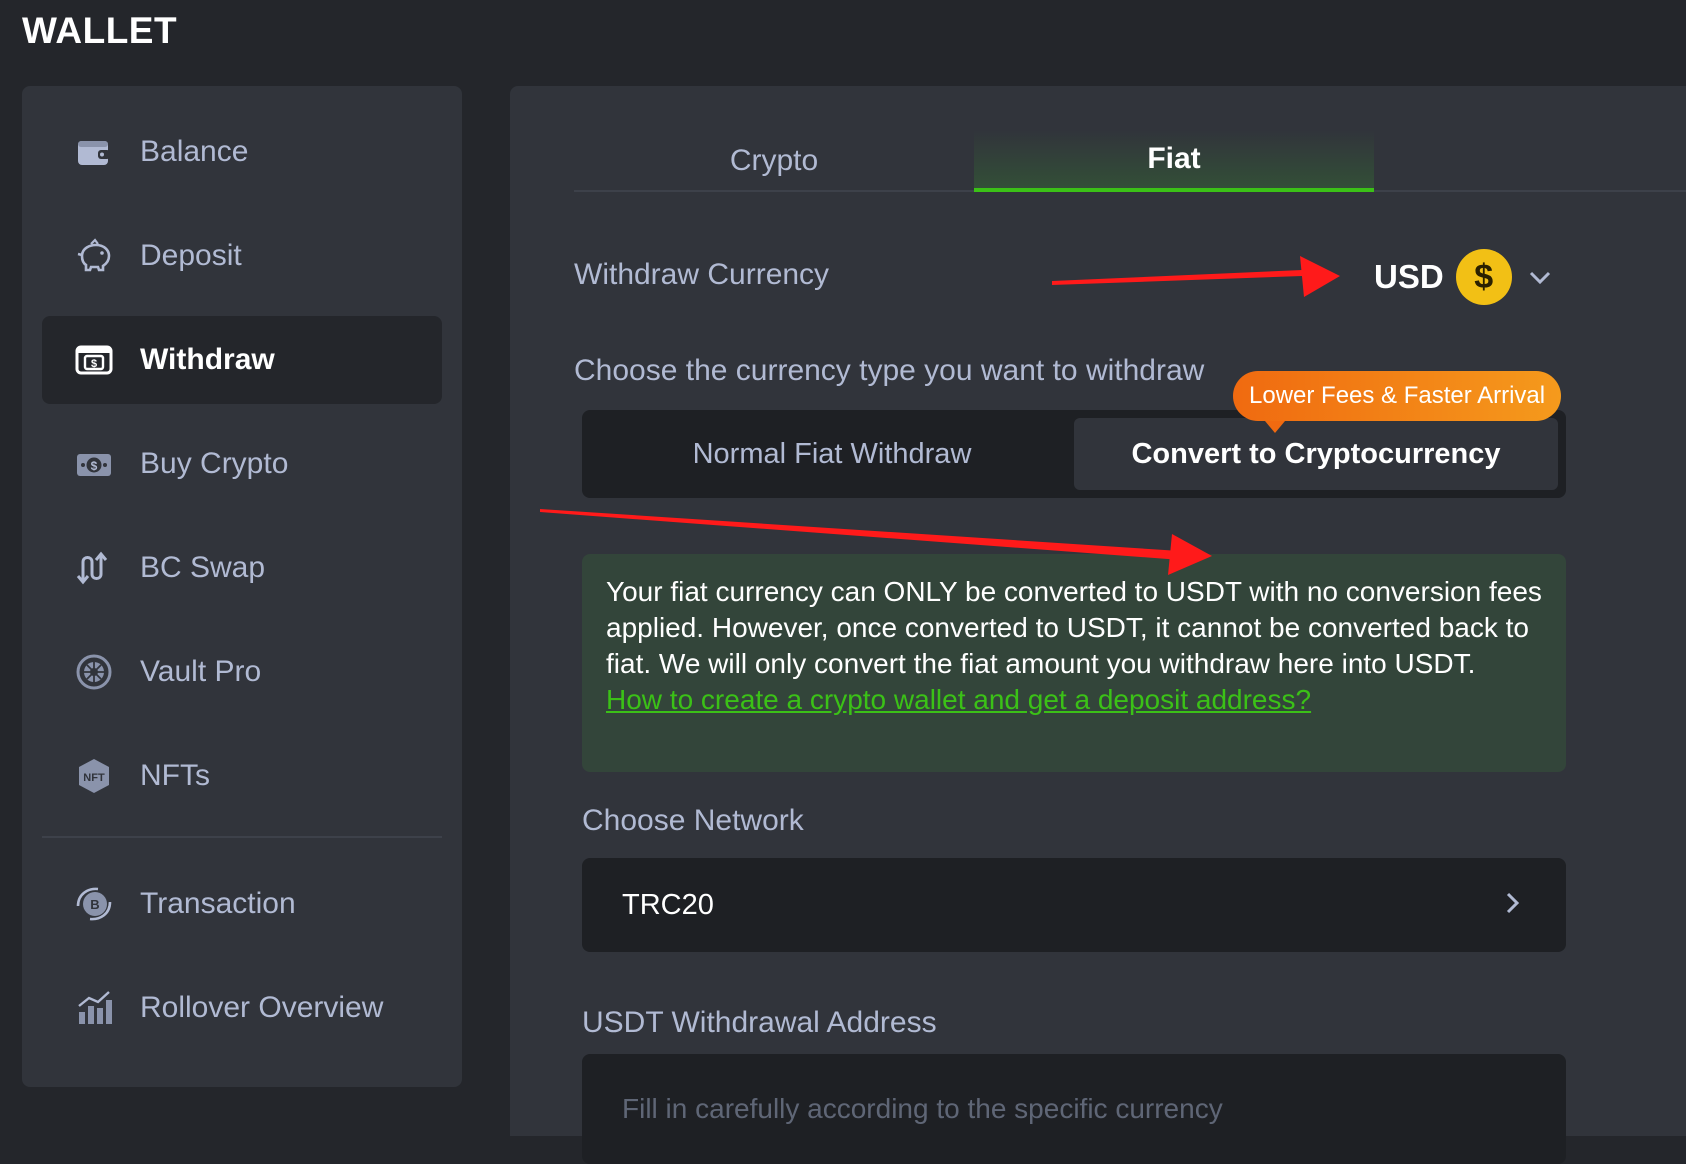  Describe the element at coordinates (242, 776) in the screenshot. I see `sidebar-item-nfts: NFT NFTs` at that location.